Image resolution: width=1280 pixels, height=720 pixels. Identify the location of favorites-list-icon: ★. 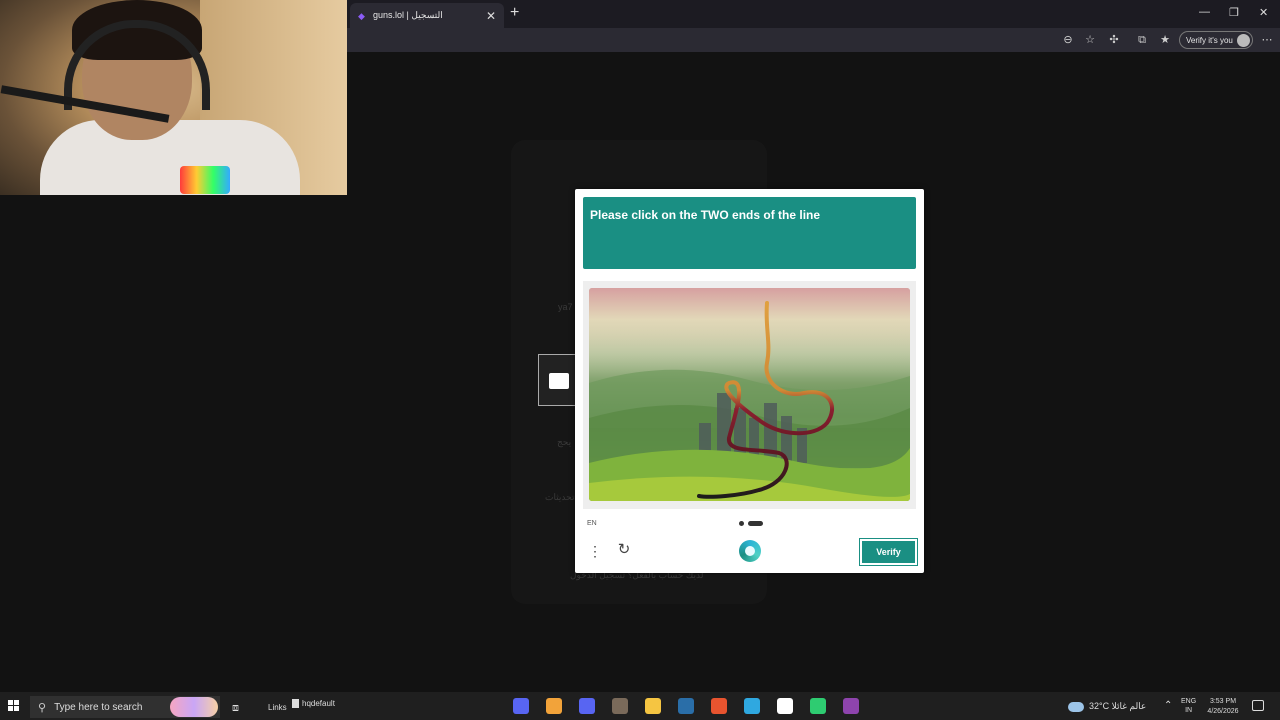
(1165, 40).